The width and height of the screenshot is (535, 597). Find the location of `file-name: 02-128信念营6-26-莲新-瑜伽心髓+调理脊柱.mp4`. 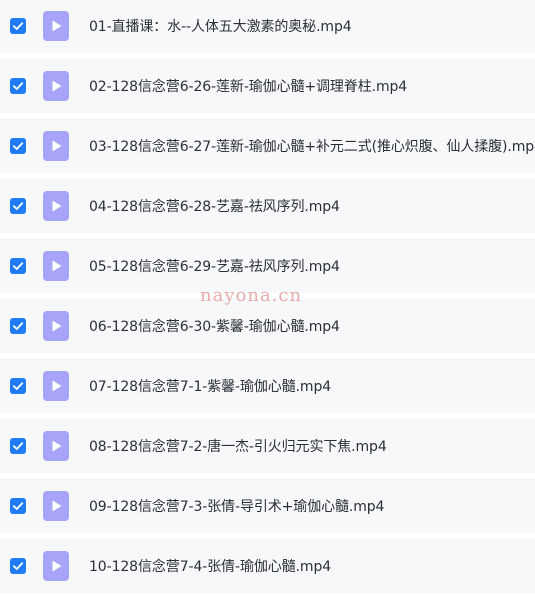

file-name: 02-128信念营6-26-莲新-瑜伽心髓+调理脊柱.mp4 is located at coordinates (248, 86).